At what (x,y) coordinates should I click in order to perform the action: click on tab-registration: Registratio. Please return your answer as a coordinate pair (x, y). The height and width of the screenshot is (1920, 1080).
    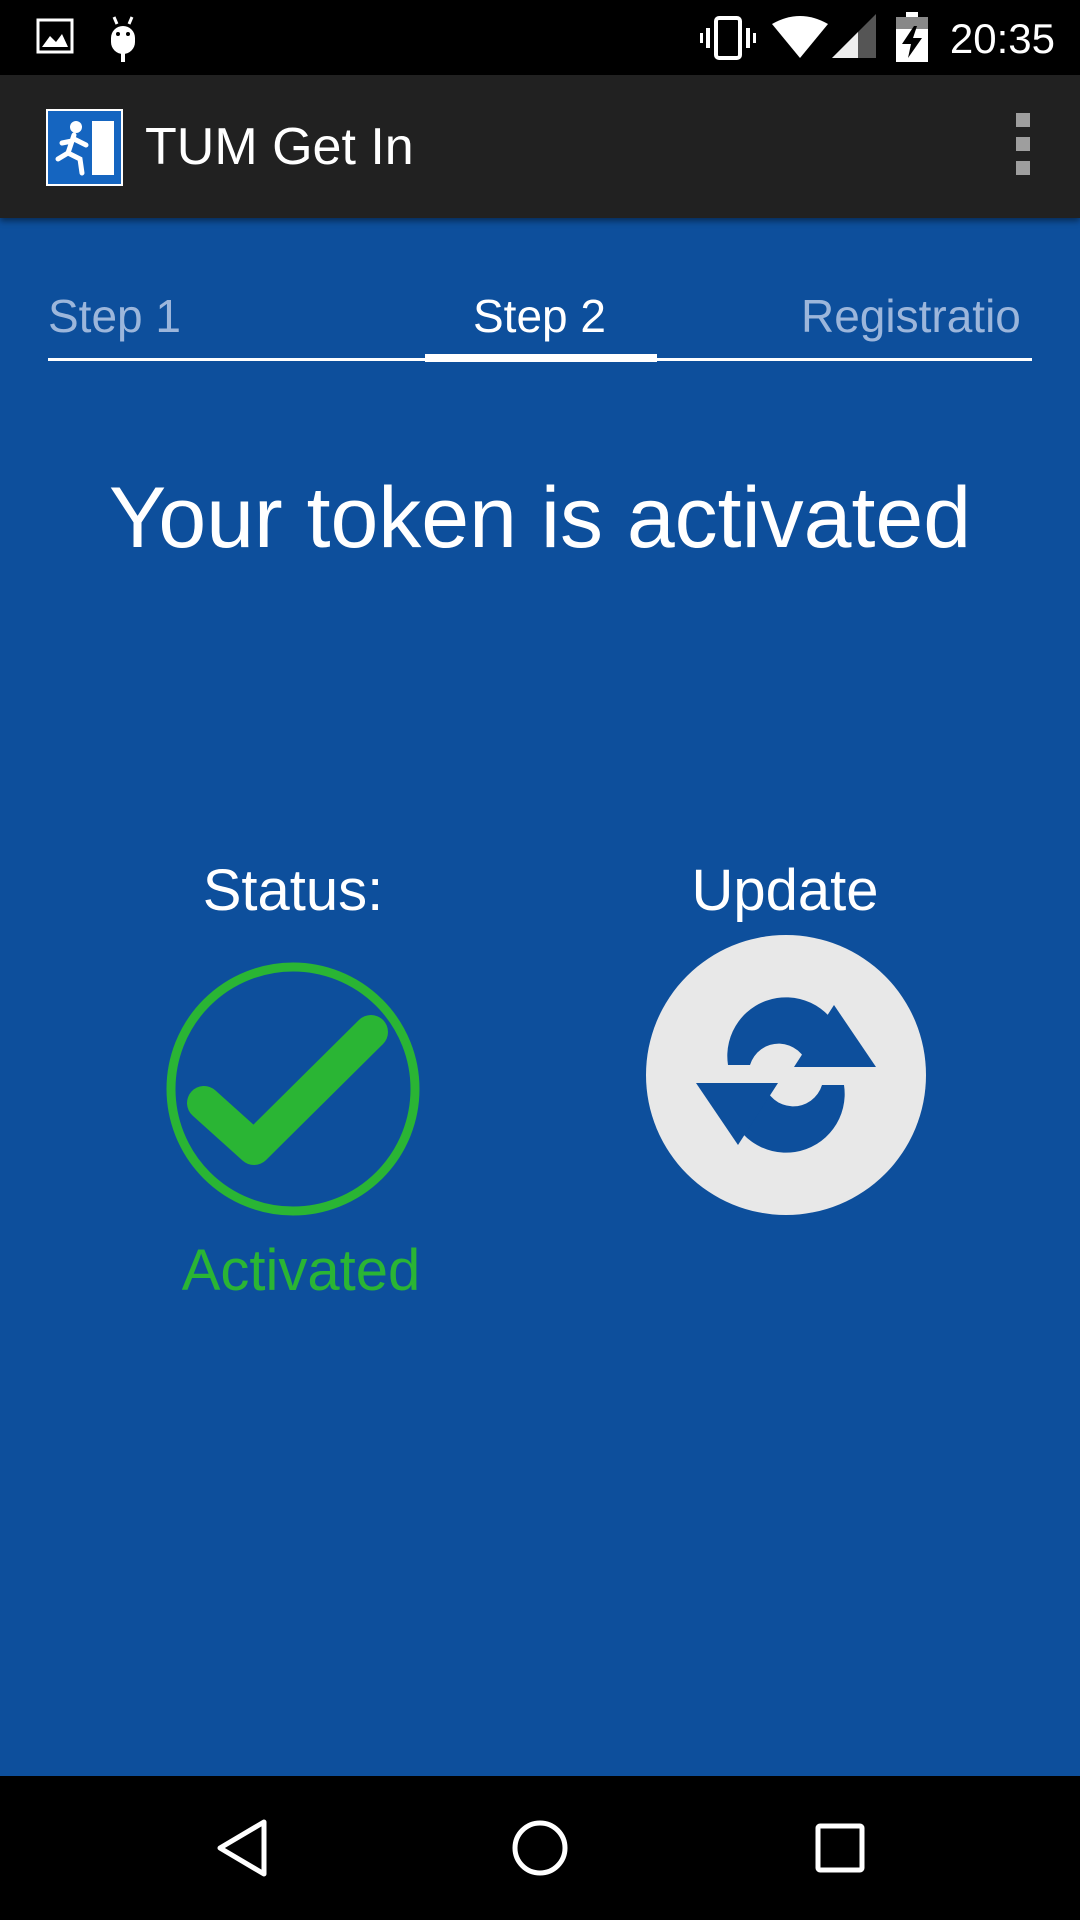
    Looking at the image, I should click on (911, 316).